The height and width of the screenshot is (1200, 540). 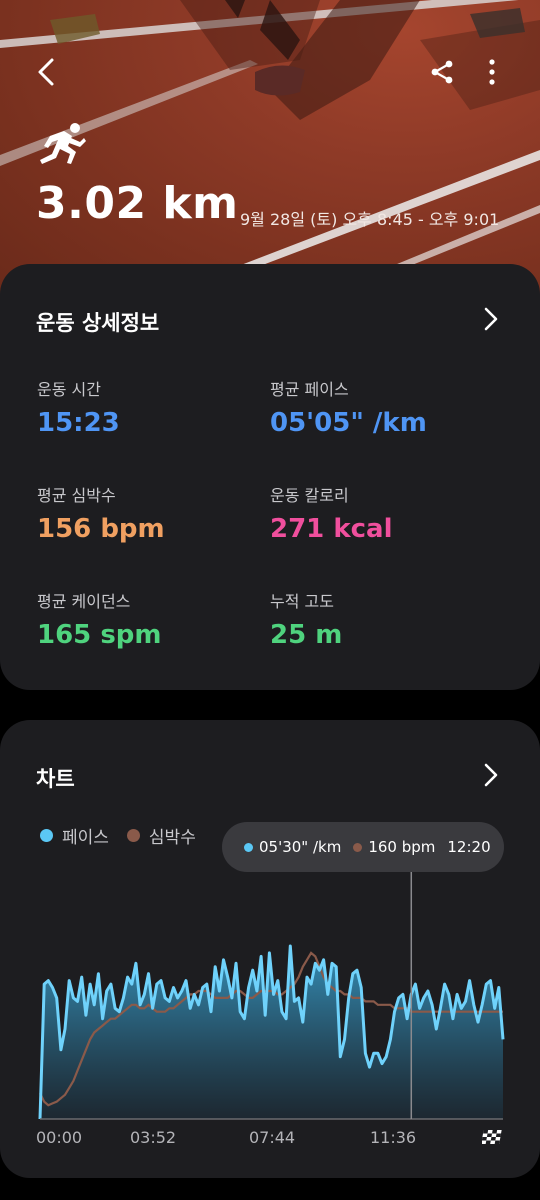 I want to click on chart-title: 차트, so click(x=55, y=779).